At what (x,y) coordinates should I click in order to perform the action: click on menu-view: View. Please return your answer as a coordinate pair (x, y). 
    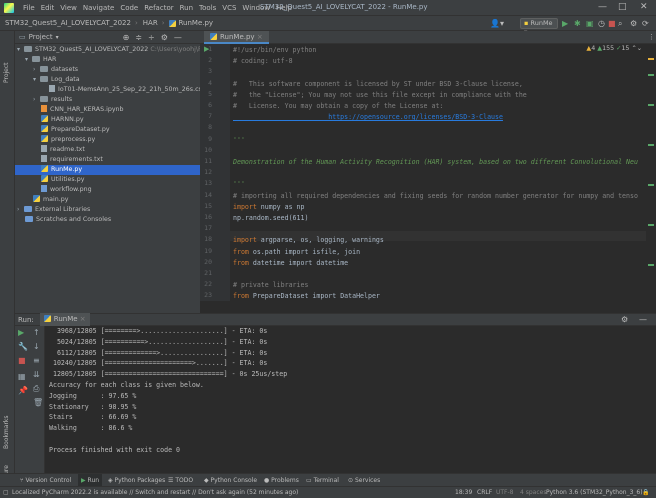
    Looking at the image, I should click on (68, 8).